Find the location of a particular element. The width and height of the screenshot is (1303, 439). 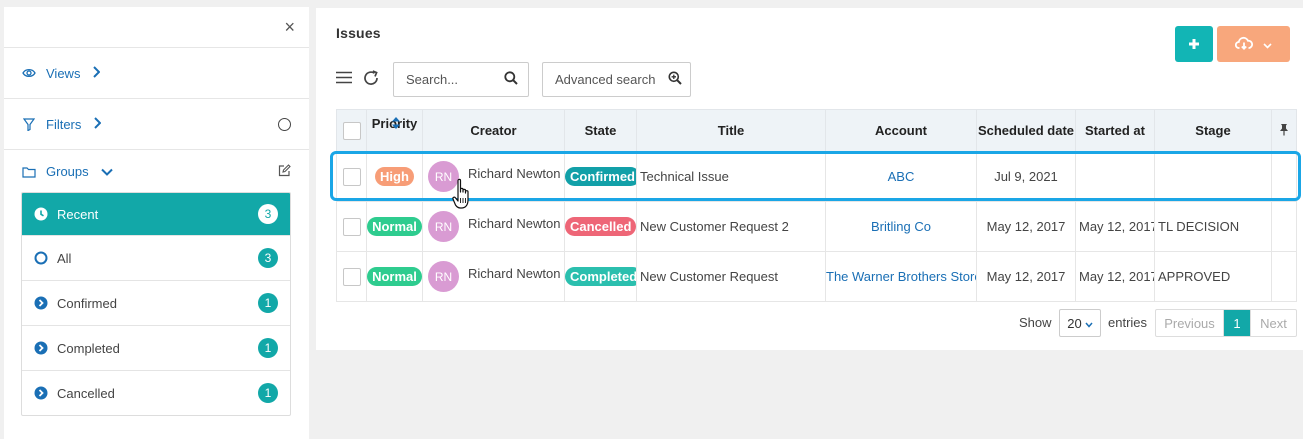

folder-icon is located at coordinates (29, 172).